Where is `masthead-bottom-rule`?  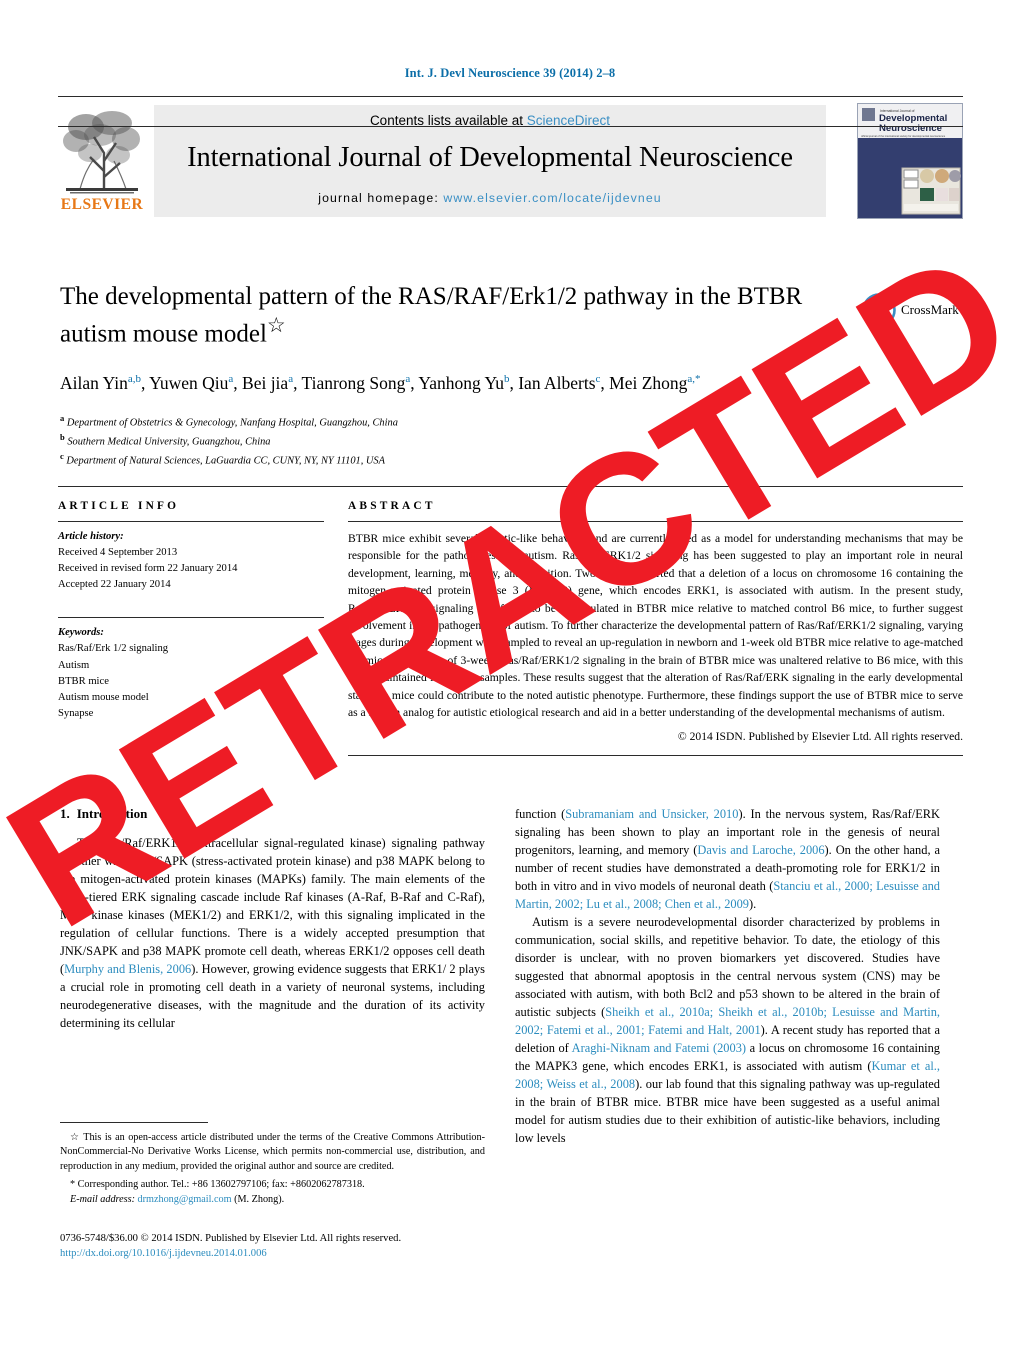
masthead-bottom-rule is located at coordinates (510, 126).